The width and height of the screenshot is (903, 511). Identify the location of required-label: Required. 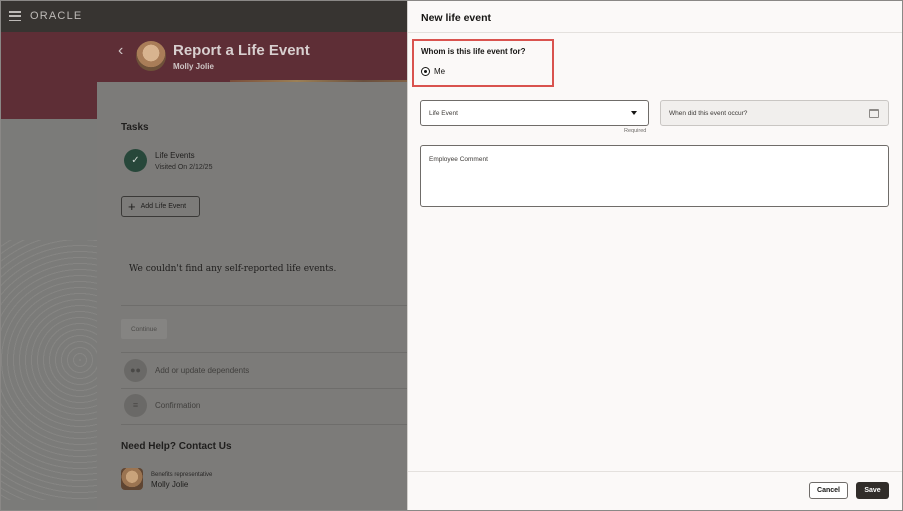
(635, 131).